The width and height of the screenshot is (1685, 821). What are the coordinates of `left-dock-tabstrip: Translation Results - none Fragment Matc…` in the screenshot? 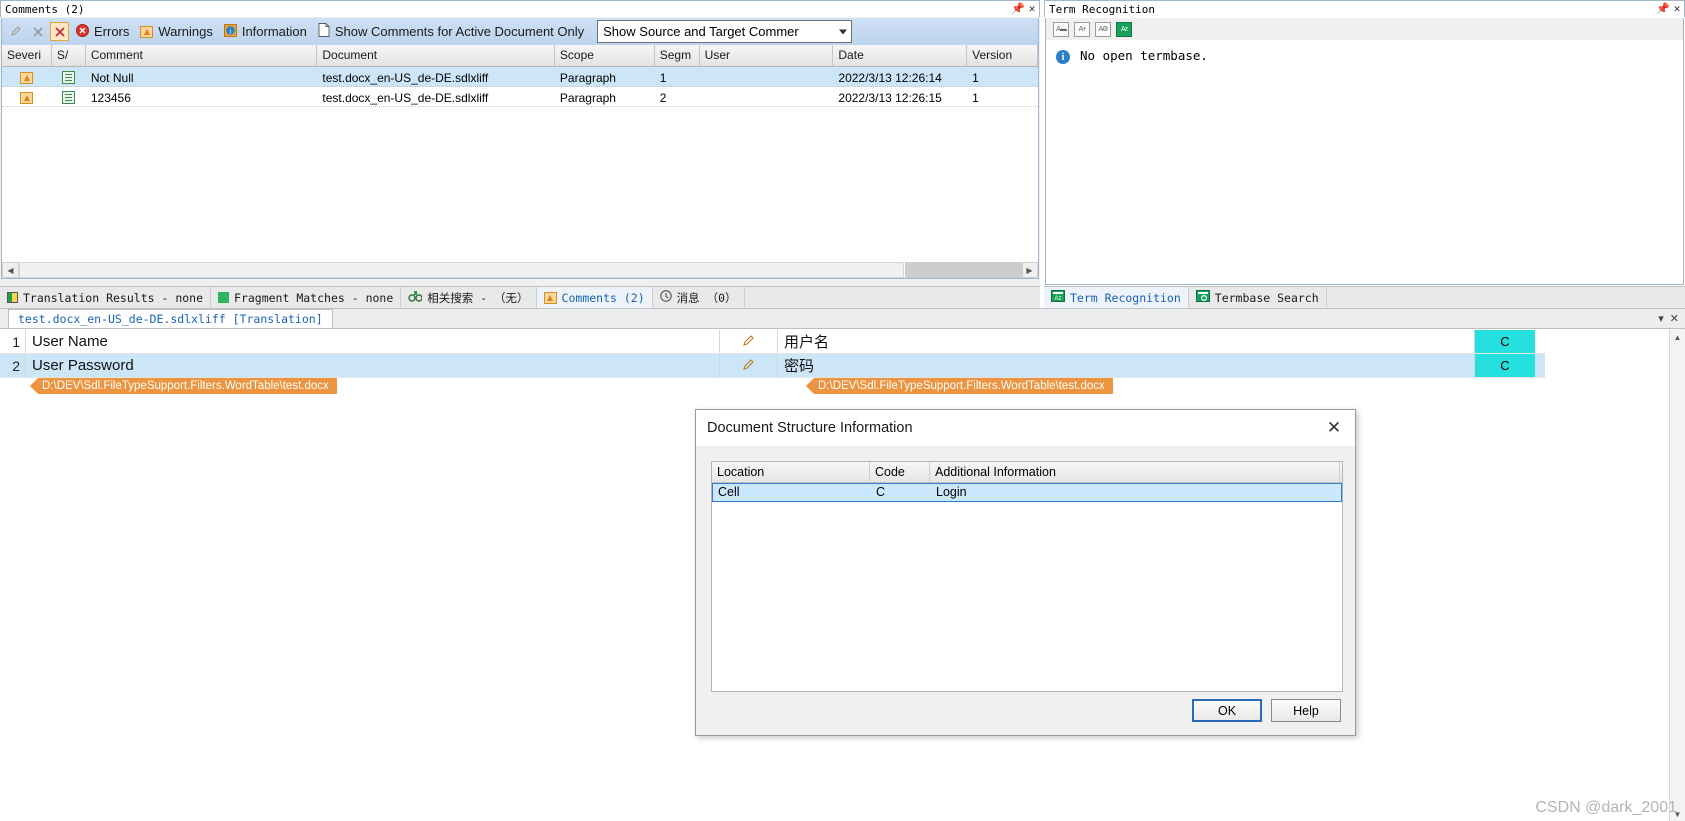 It's located at (520, 297).